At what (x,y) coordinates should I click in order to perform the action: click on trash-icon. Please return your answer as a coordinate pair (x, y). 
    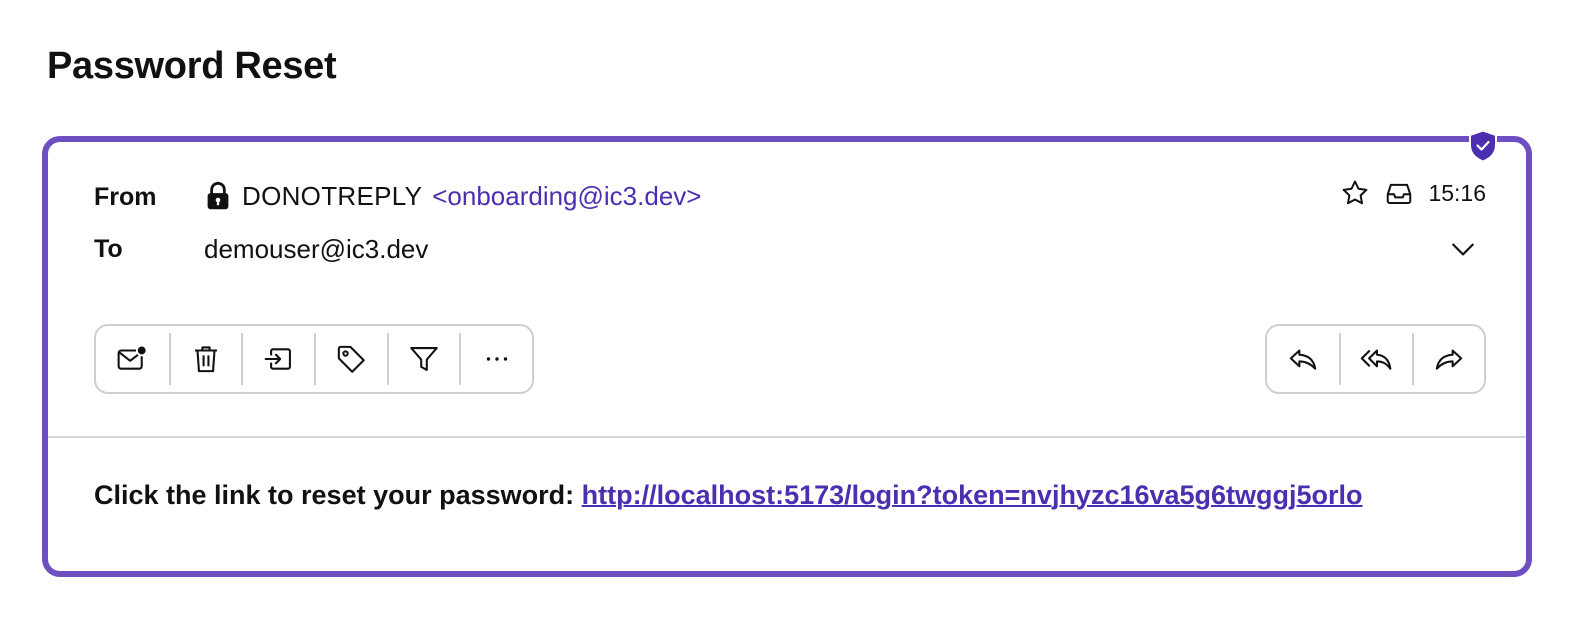
    Looking at the image, I should click on (206, 359).